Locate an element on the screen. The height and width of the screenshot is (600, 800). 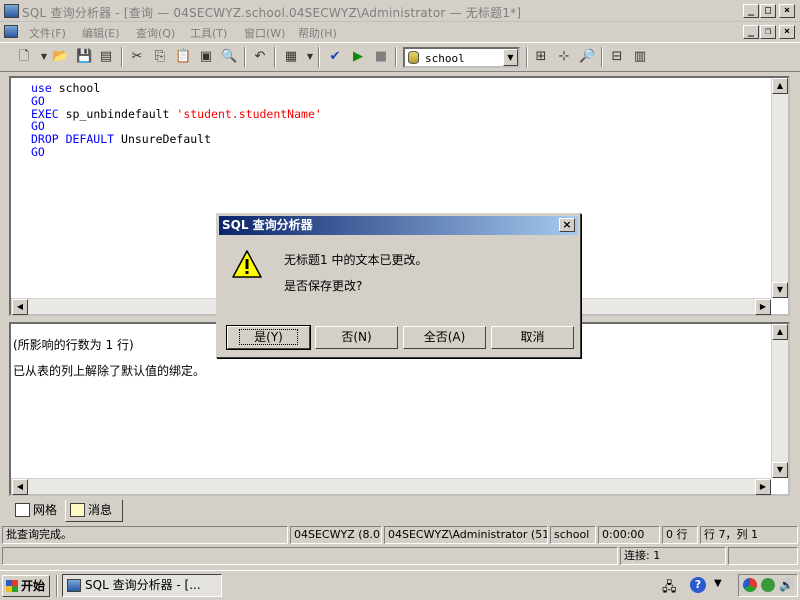
tab-grid: 网格 is located at coordinates (39, 511).